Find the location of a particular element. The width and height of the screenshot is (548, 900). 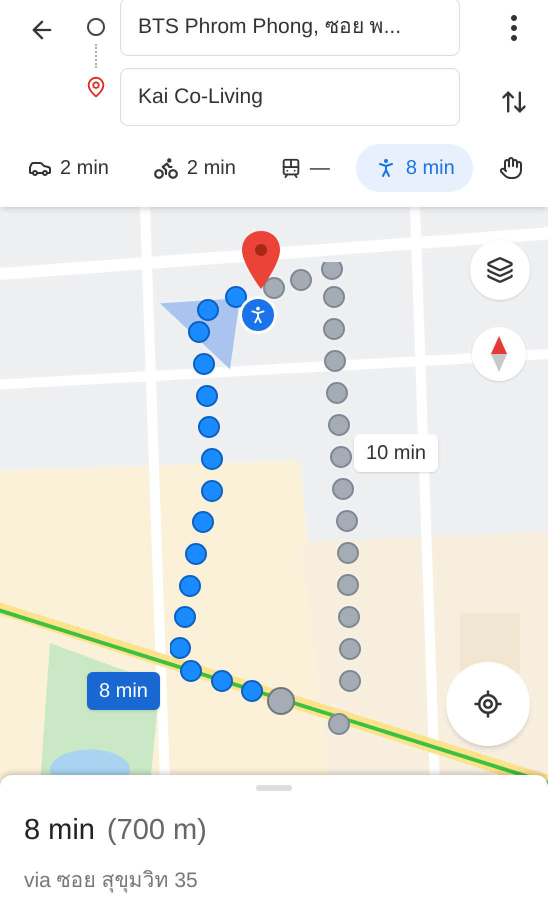

location-pin-icon is located at coordinates (261, 260).